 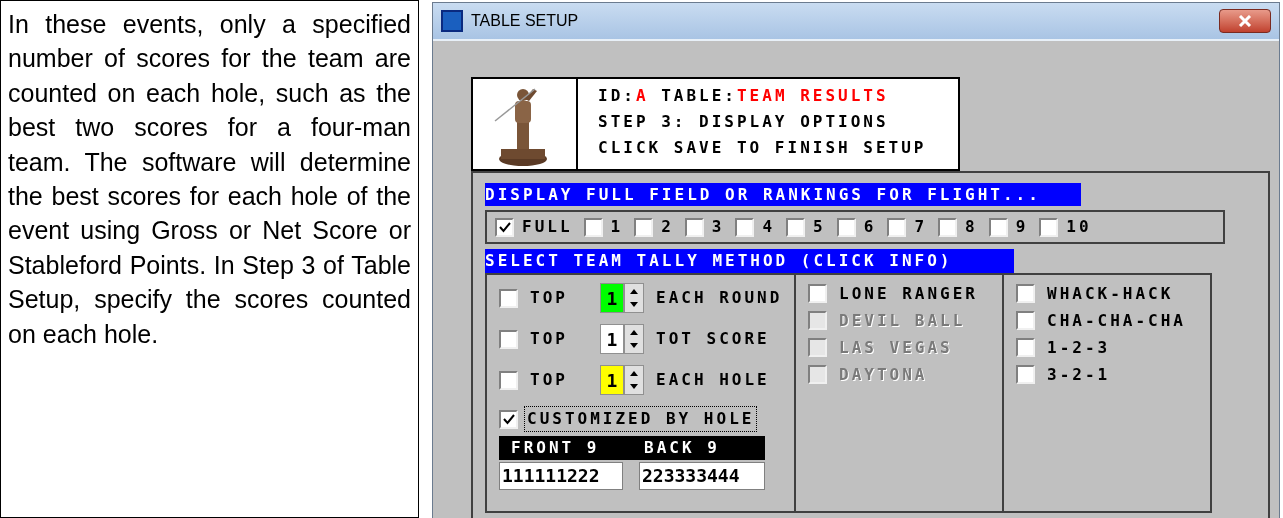 What do you see at coordinates (908, 293) in the screenshot?
I see `method-label: LONE RANGER` at bounding box center [908, 293].